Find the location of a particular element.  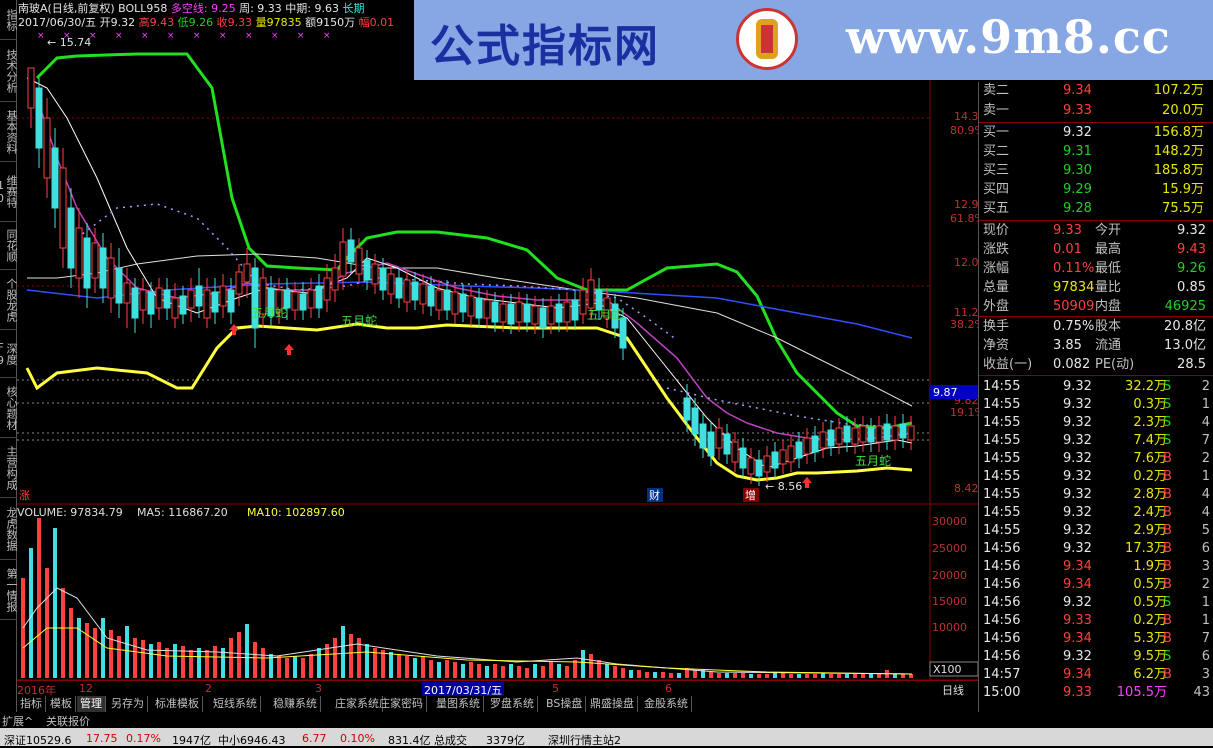

left-tab-10: 第一情报 is located at coordinates (9, 590).